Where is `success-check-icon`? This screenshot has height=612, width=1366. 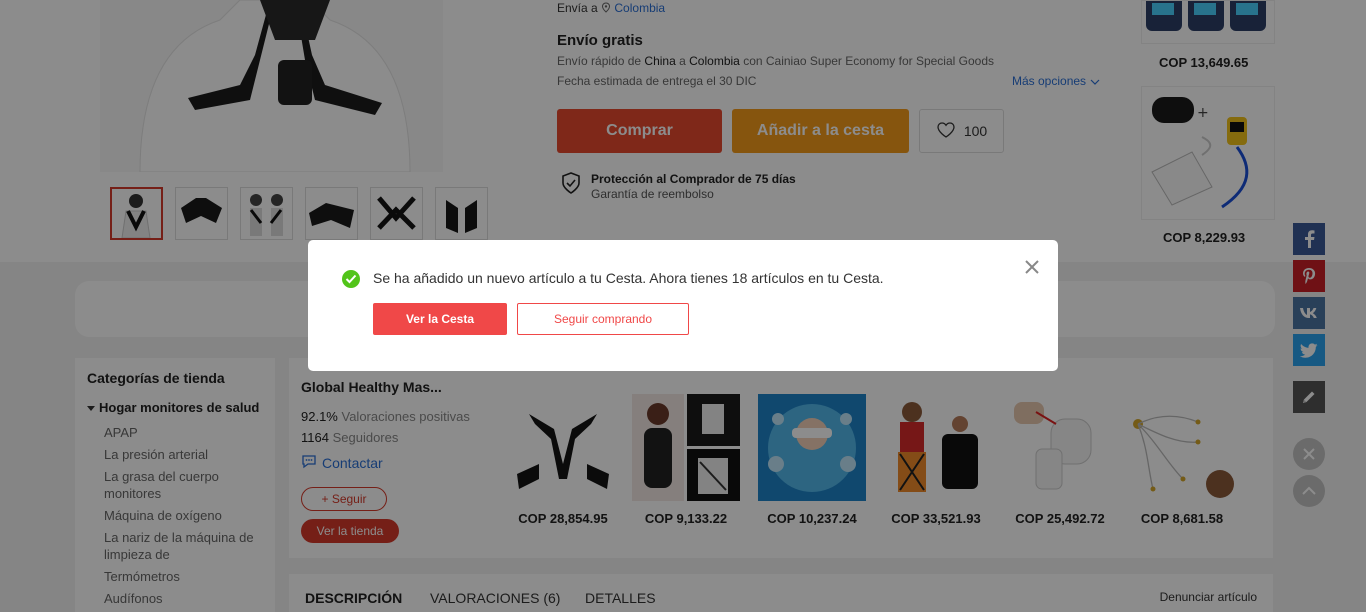 success-check-icon is located at coordinates (351, 279).